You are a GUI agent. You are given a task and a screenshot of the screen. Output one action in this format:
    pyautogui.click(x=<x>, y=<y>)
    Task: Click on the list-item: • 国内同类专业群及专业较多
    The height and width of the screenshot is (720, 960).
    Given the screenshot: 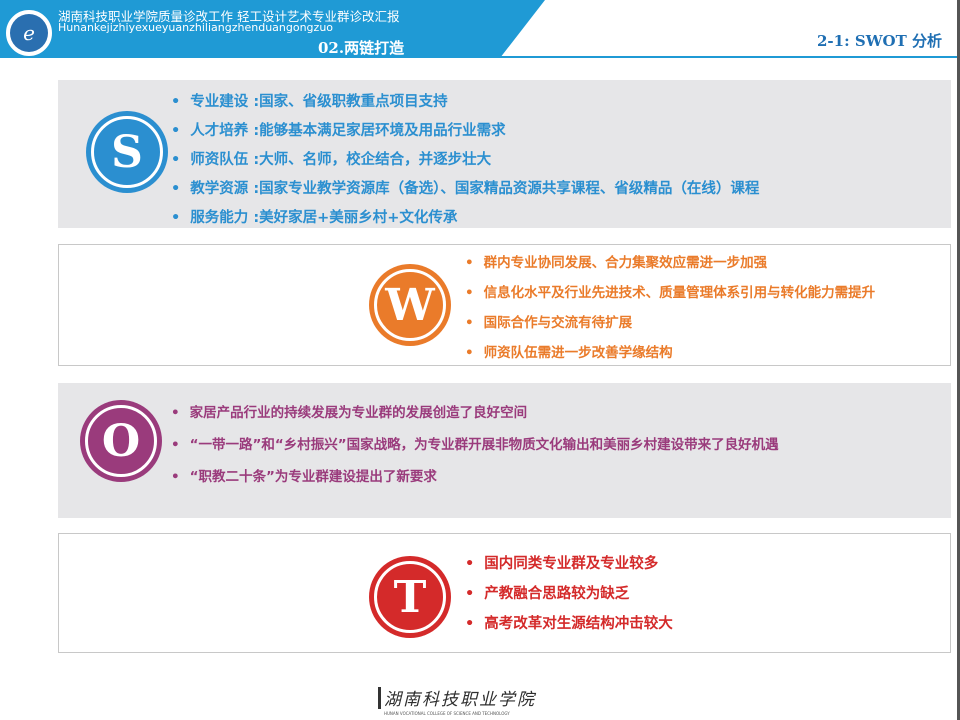 What is the action you would take?
    pyautogui.click(x=569, y=567)
    